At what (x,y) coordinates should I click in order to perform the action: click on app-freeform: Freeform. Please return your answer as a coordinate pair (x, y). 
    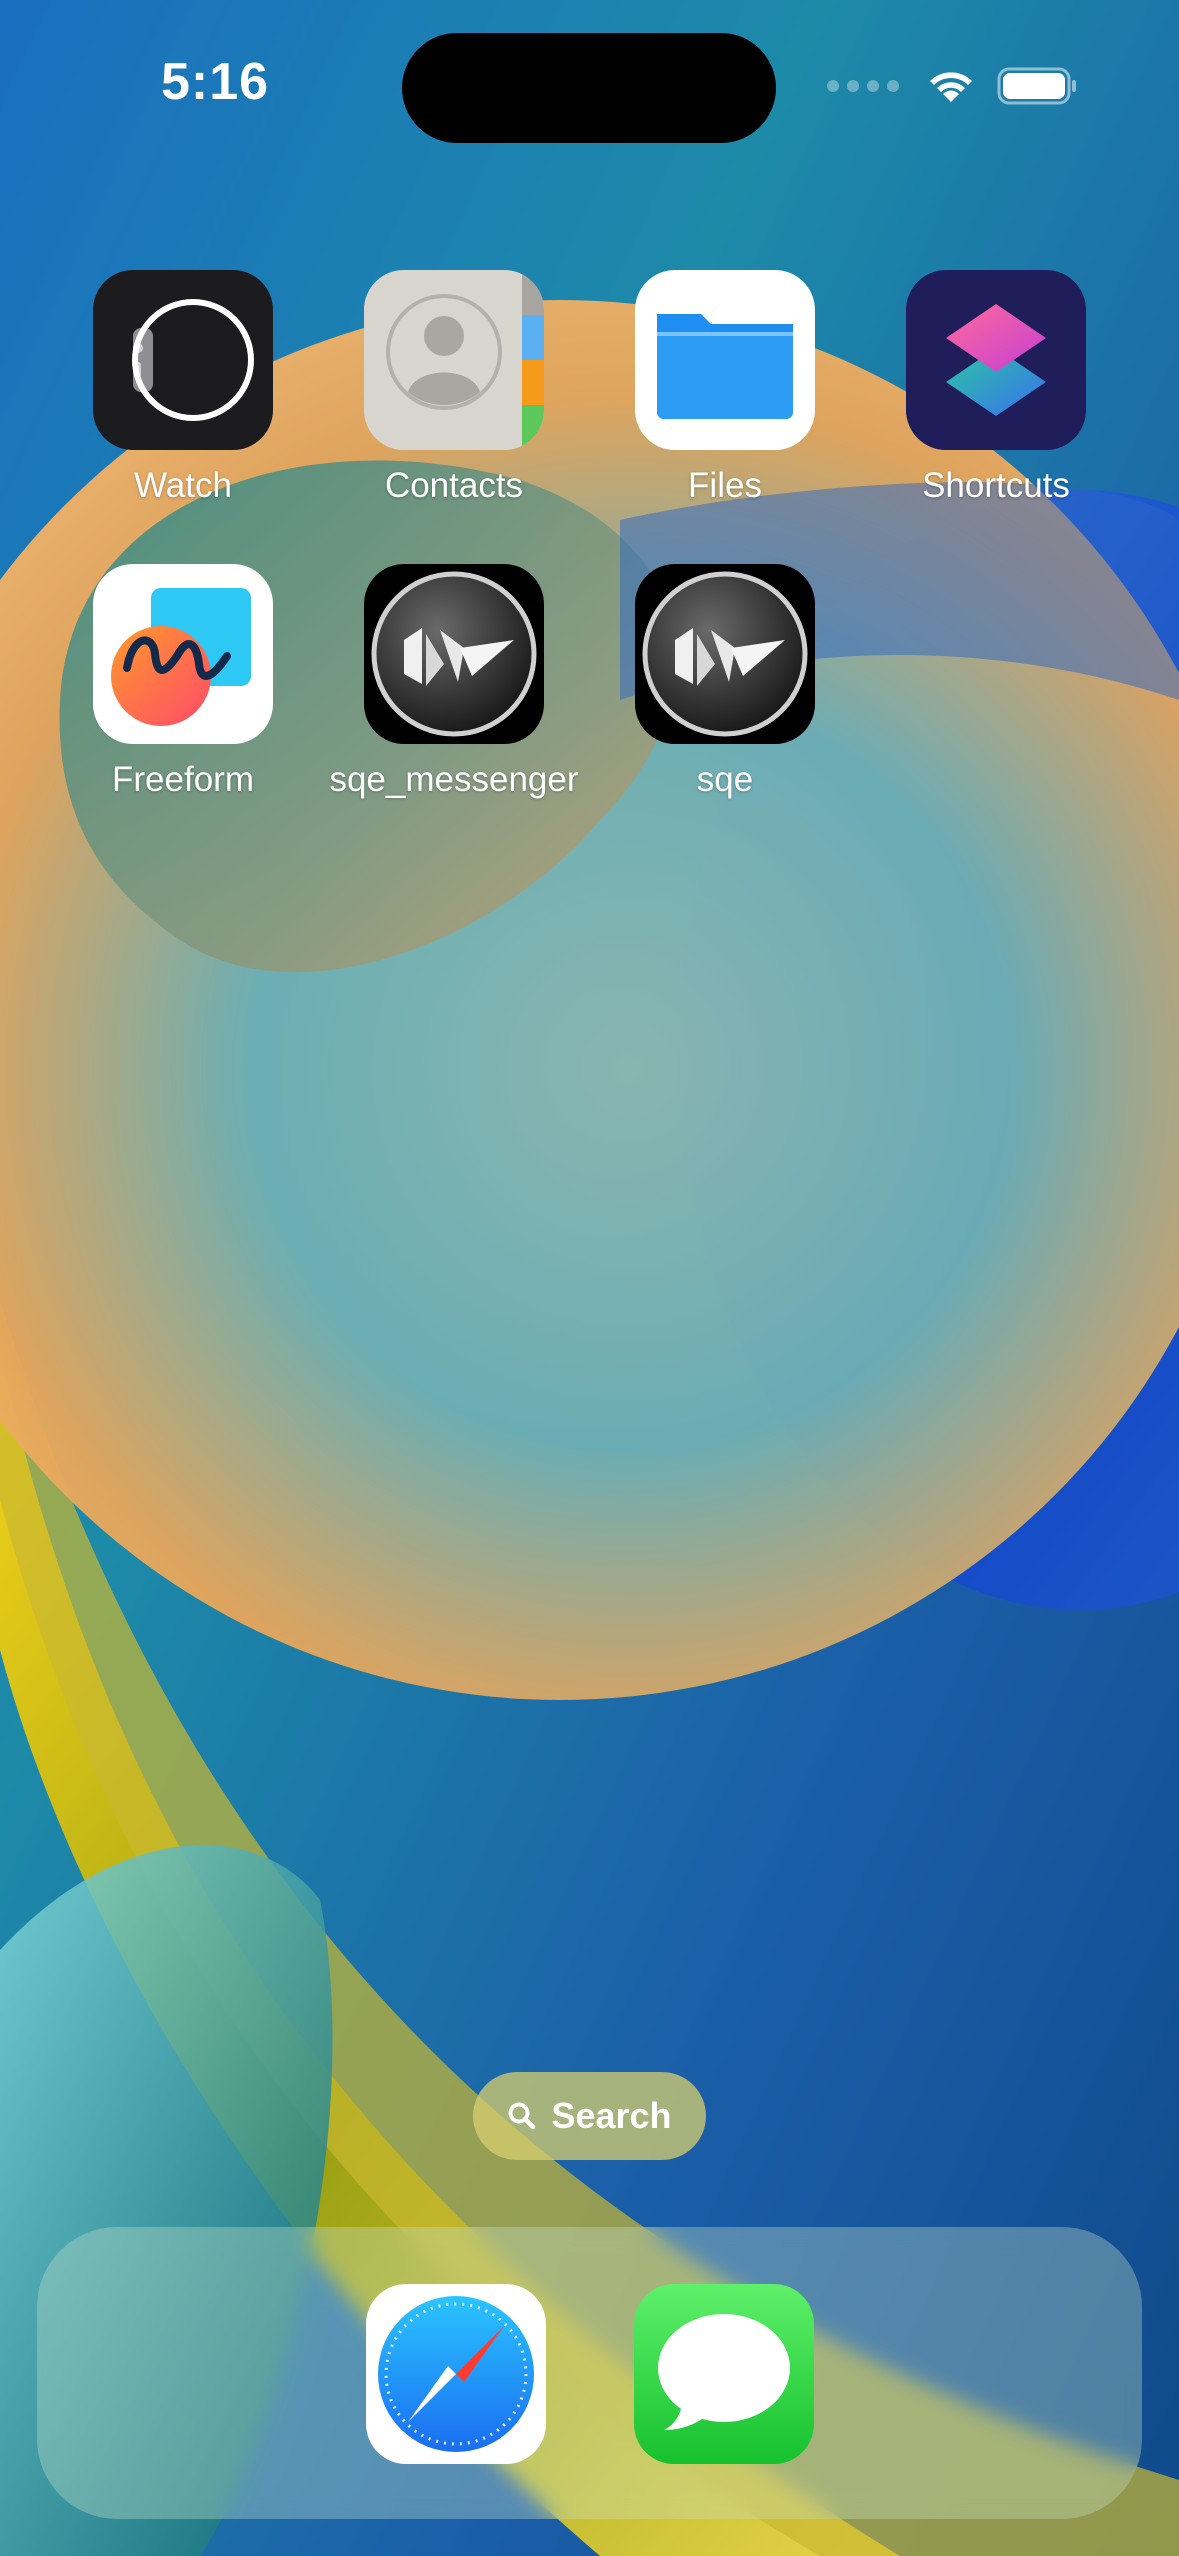
    Looking at the image, I should click on (183, 681).